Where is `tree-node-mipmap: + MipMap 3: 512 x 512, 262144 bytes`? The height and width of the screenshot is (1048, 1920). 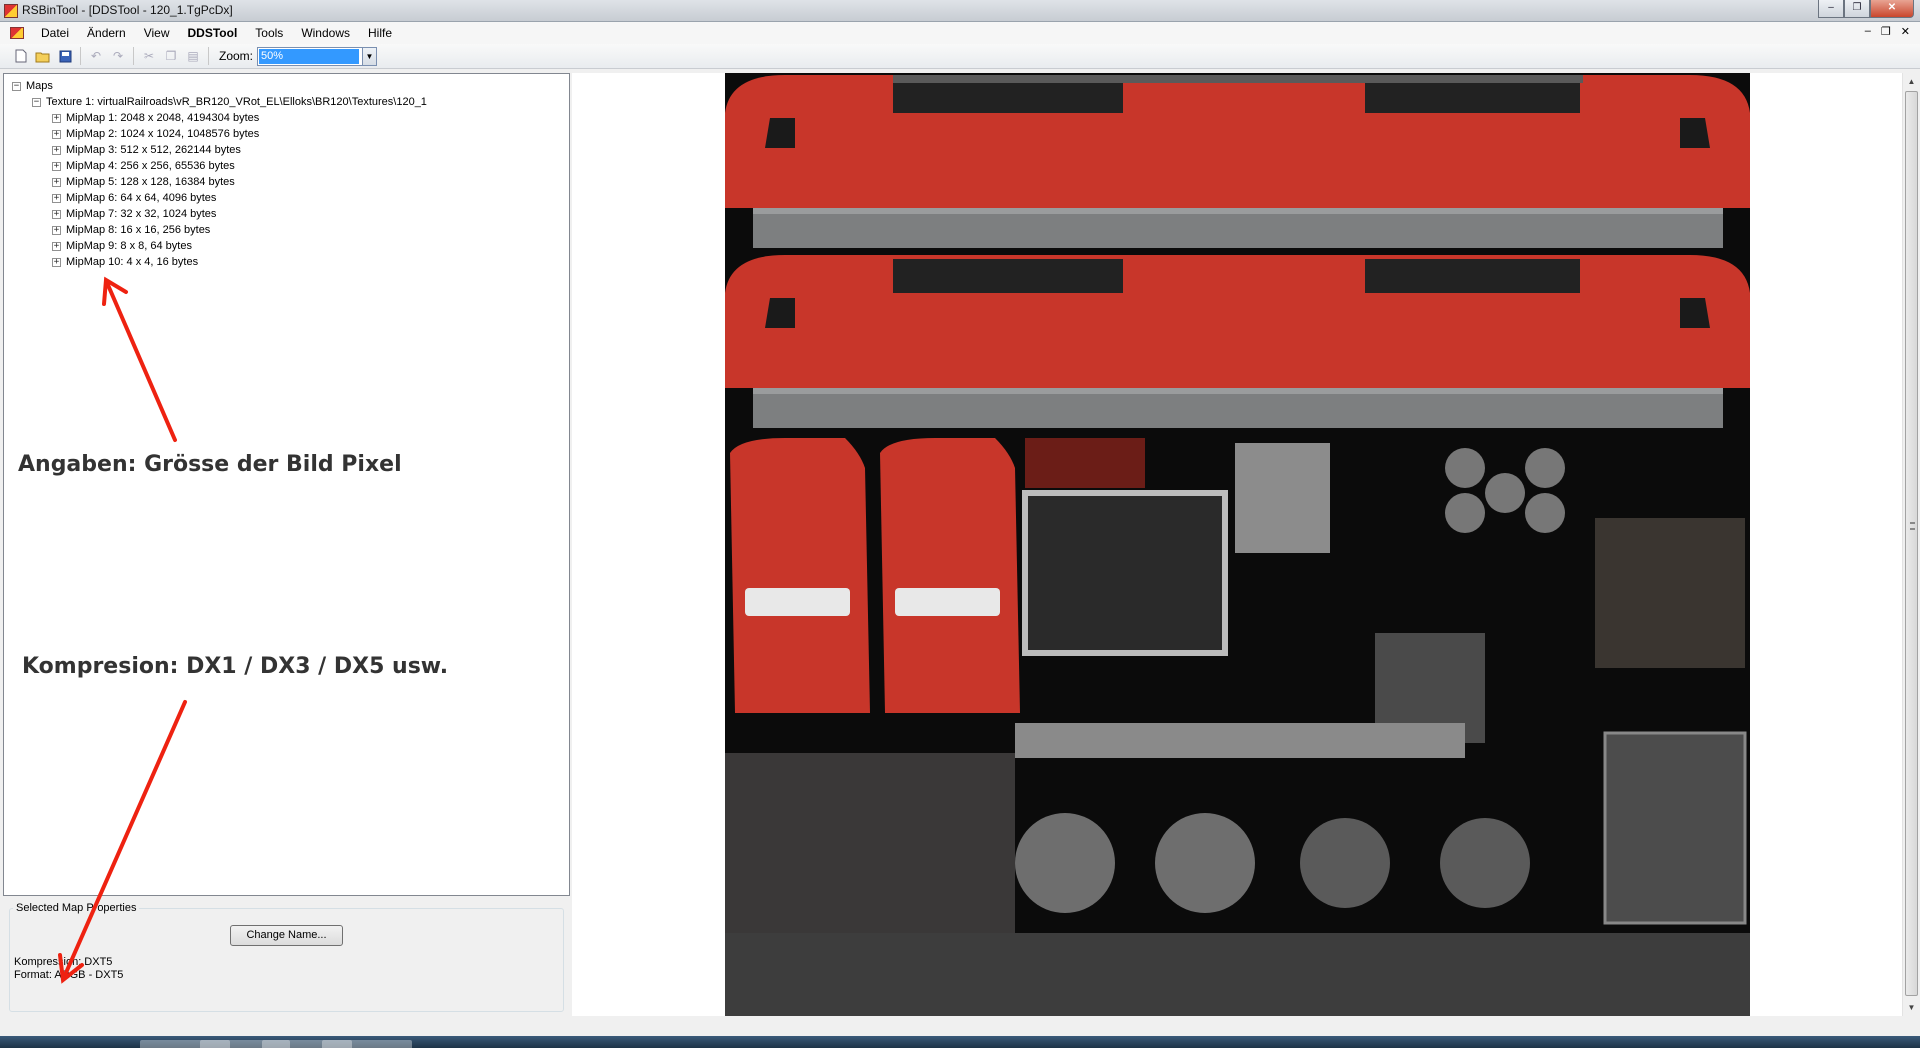 tree-node-mipmap: + MipMap 3: 512 x 512, 262144 bytes is located at coordinates (219, 150).